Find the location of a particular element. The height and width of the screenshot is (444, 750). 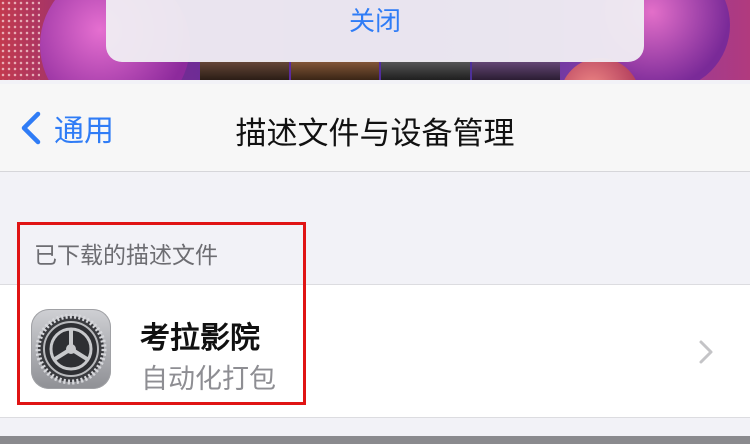

close-button: 关闭 is located at coordinates (375, 31).